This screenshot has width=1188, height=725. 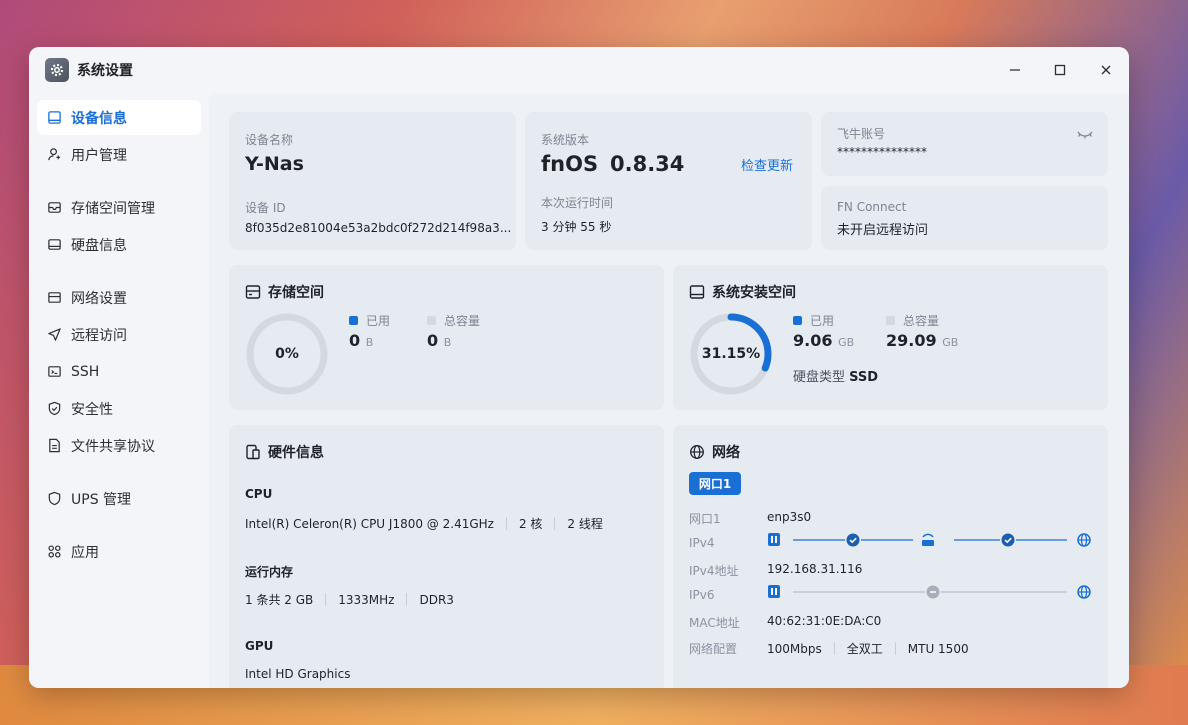 I want to click on account-label: 飞牛账号, so click(x=861, y=134).